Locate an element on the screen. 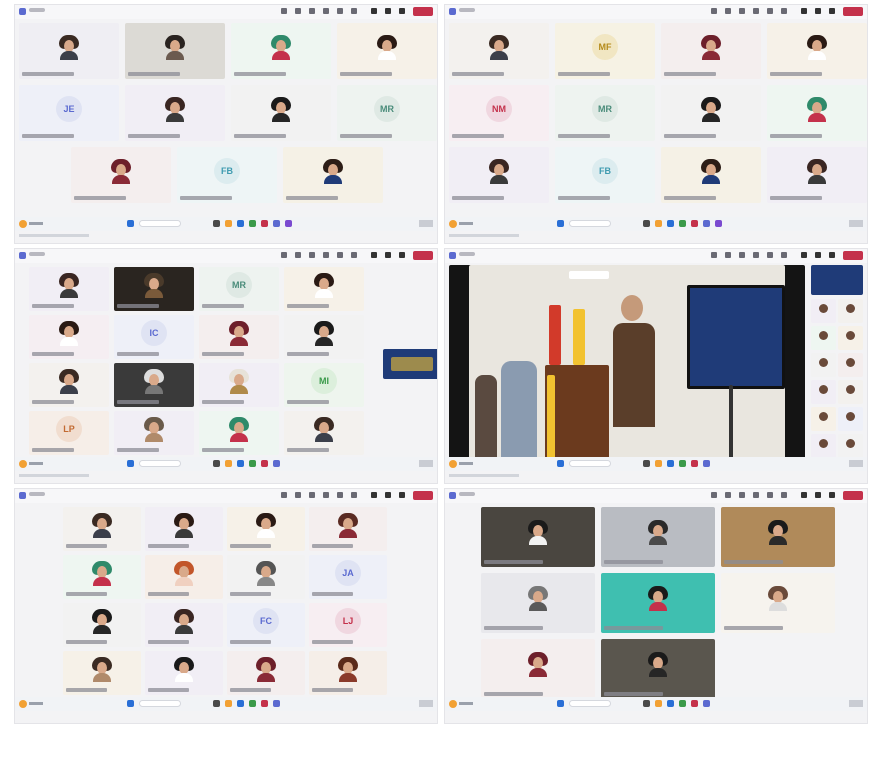 This screenshot has width=872, height=771. shared-screen-thumbnail is located at coordinates (410, 364).